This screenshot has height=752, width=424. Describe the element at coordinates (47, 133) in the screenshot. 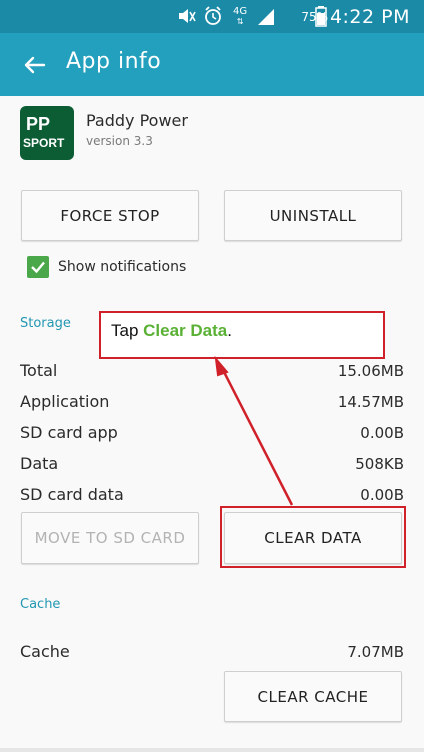

I see `app-logo-icon: PP SPORT` at that location.